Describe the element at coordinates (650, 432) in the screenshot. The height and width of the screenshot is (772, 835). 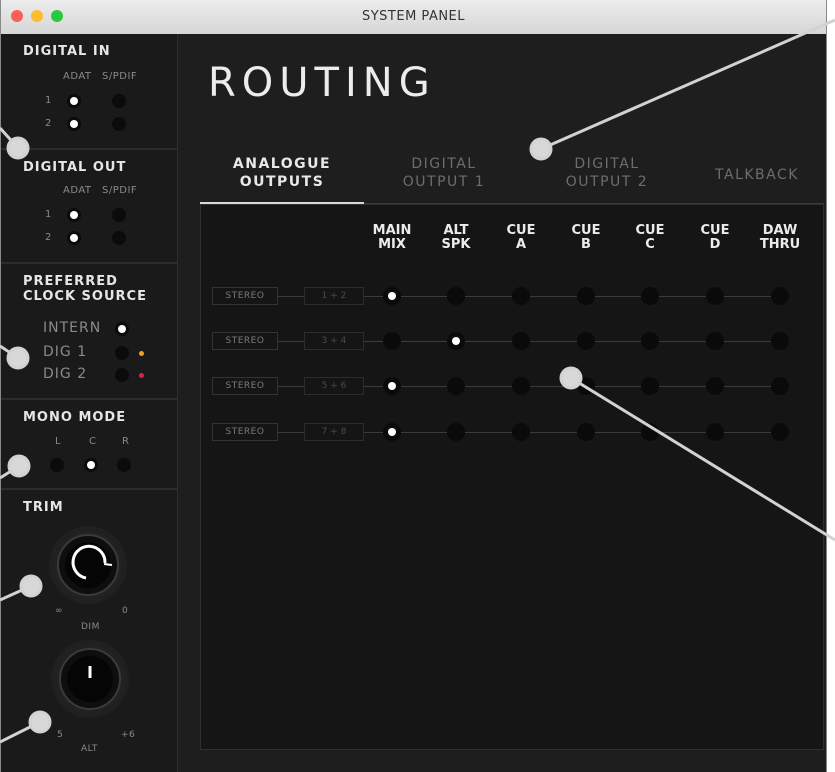
I see `route-node-r4-cue-c` at that location.